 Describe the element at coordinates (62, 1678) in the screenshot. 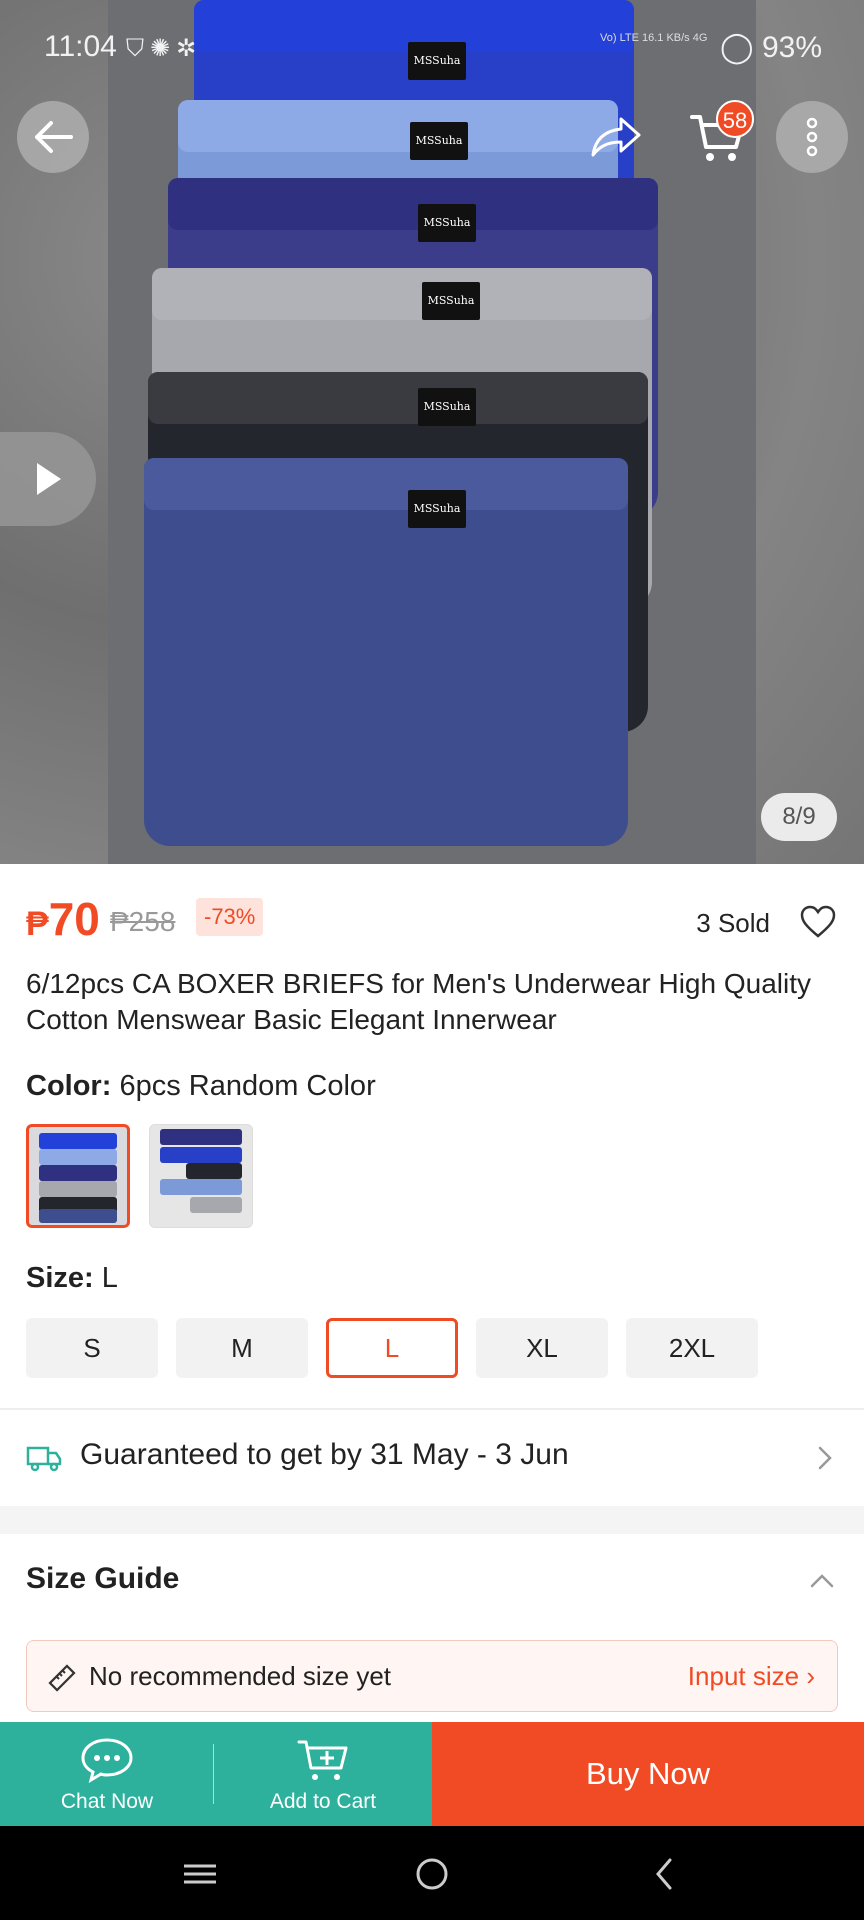

I see `ruler-icon` at that location.